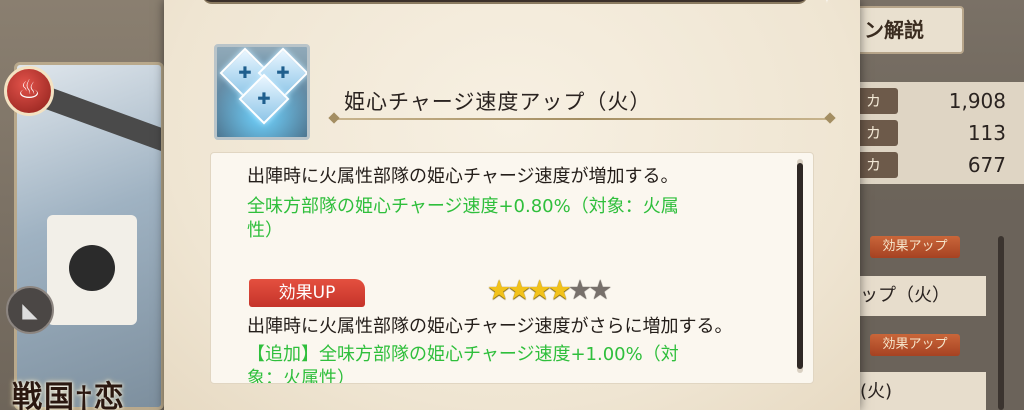  Describe the element at coordinates (1001, 323) in the screenshot. I see `skill-list-scrollbar` at that location.